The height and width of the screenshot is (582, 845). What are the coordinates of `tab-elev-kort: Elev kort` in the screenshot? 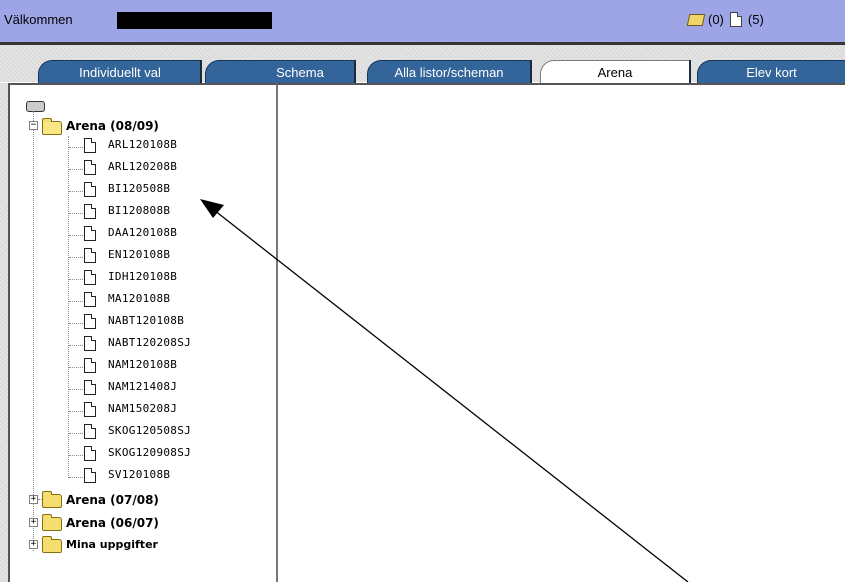 It's located at (771, 71).